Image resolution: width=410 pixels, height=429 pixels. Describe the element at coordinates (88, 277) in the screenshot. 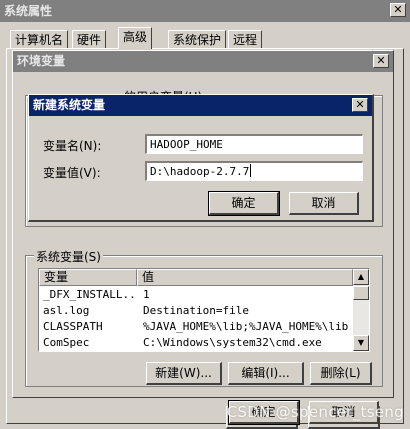

I see `column-header-variable: 变量` at that location.